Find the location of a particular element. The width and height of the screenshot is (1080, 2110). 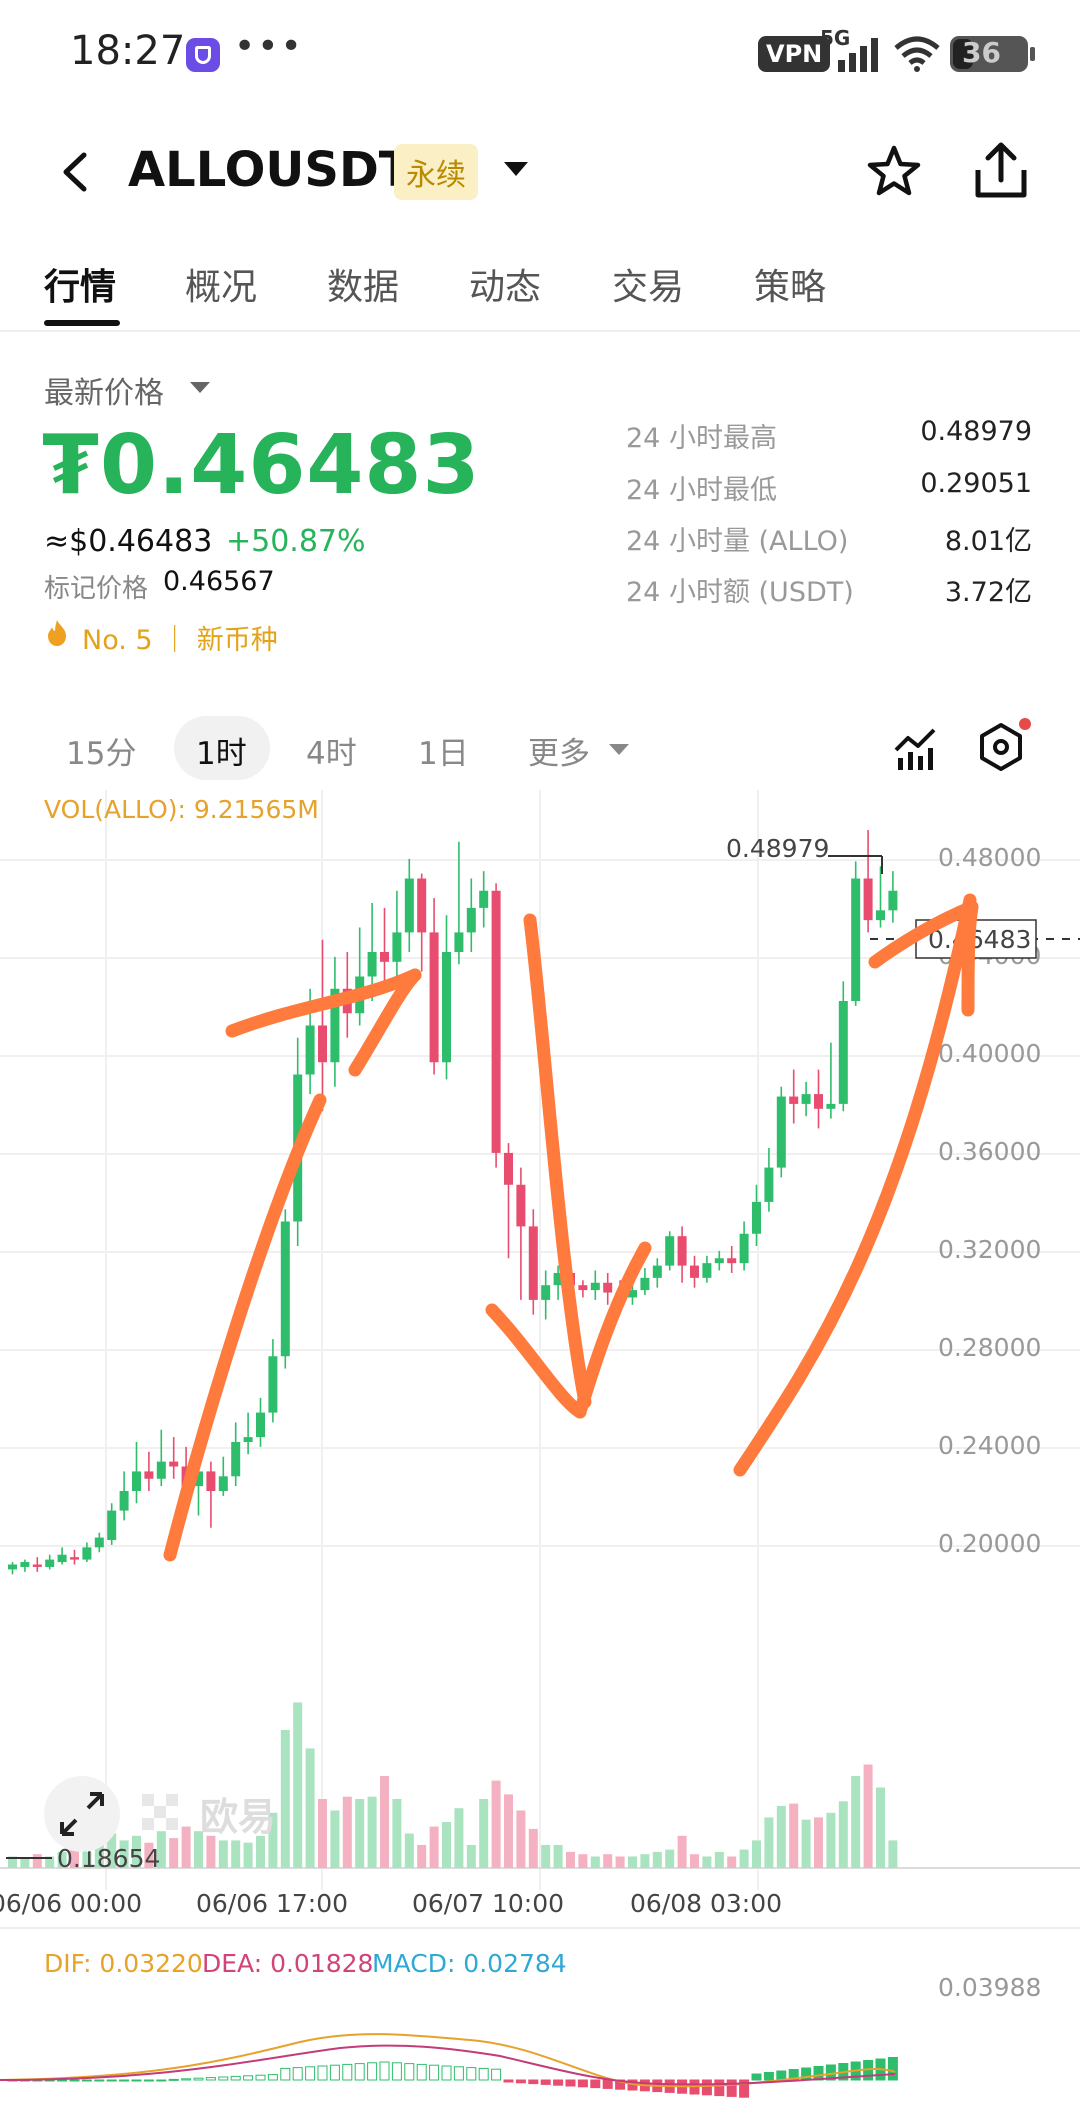

battery-percent: 36 is located at coordinates (981, 52).